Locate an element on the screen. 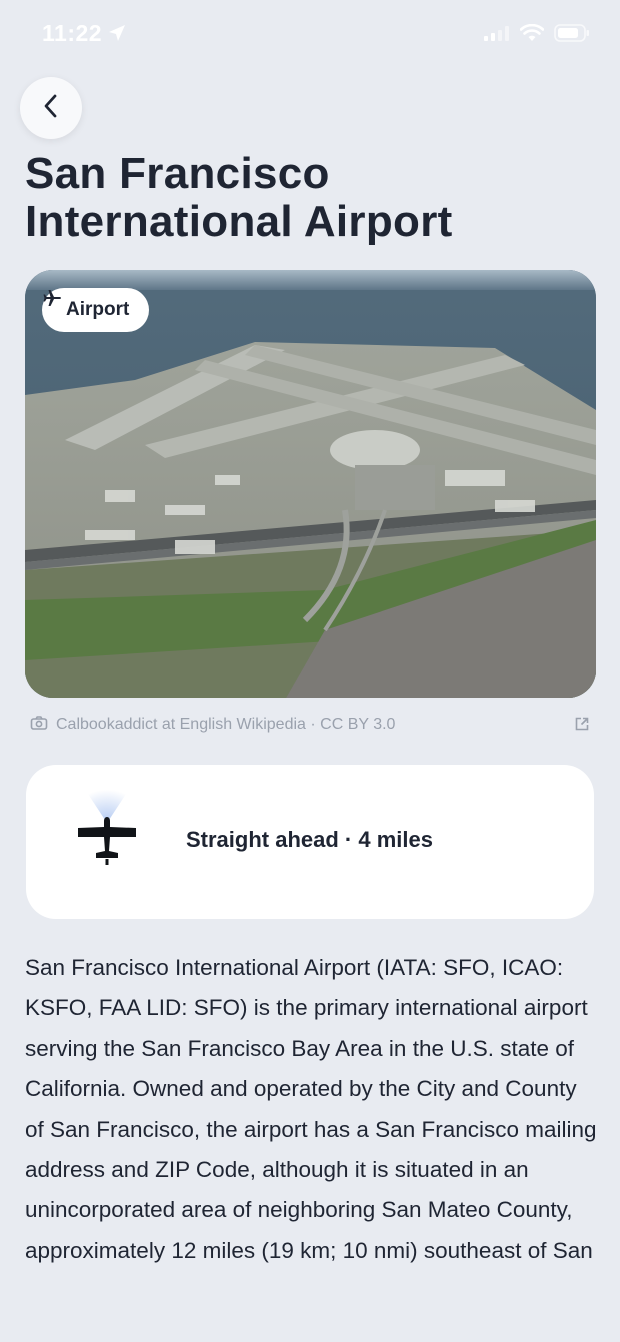  camera-icon is located at coordinates (39, 725).